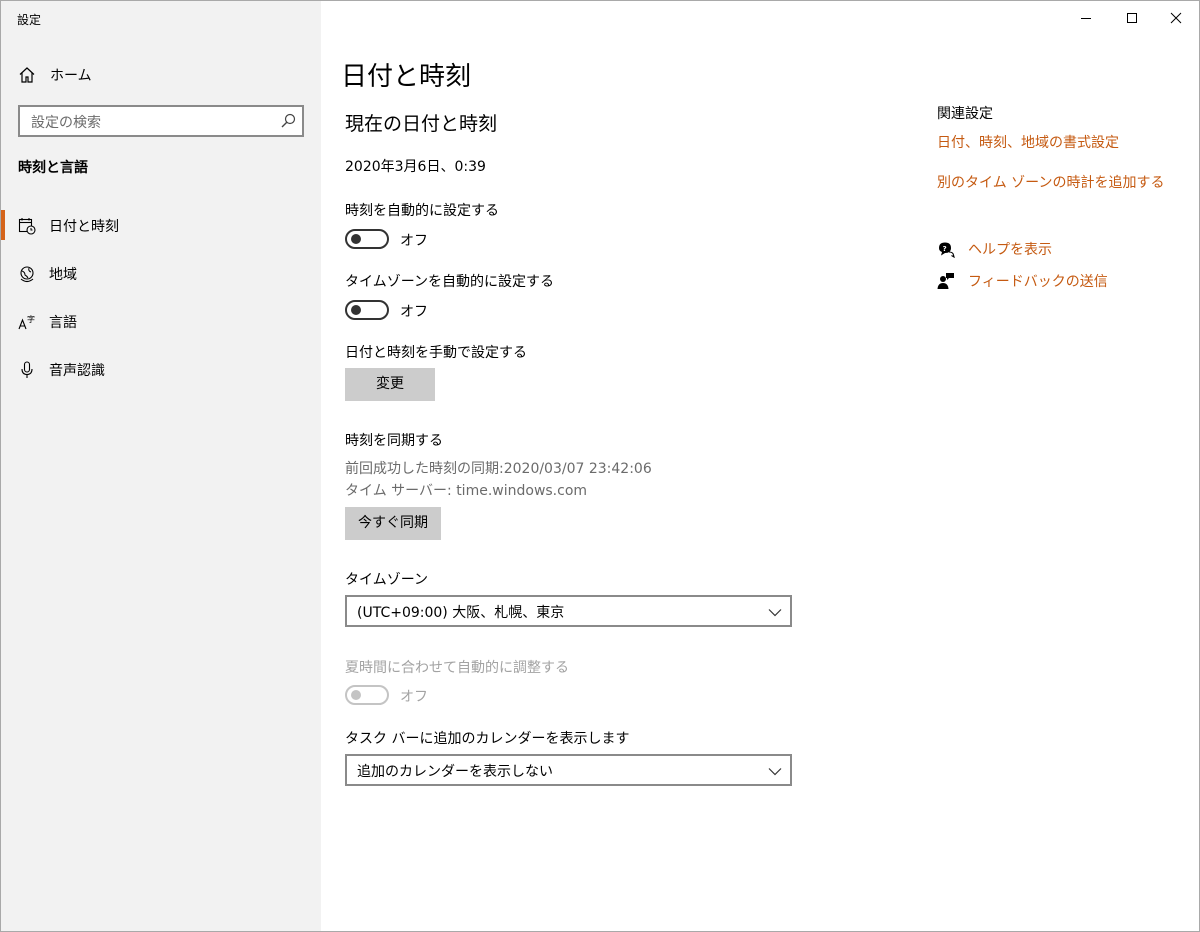 Image resolution: width=1200 pixels, height=932 pixels. Describe the element at coordinates (53, 168) in the screenshot. I see `section-title: 時刻と言語` at that location.